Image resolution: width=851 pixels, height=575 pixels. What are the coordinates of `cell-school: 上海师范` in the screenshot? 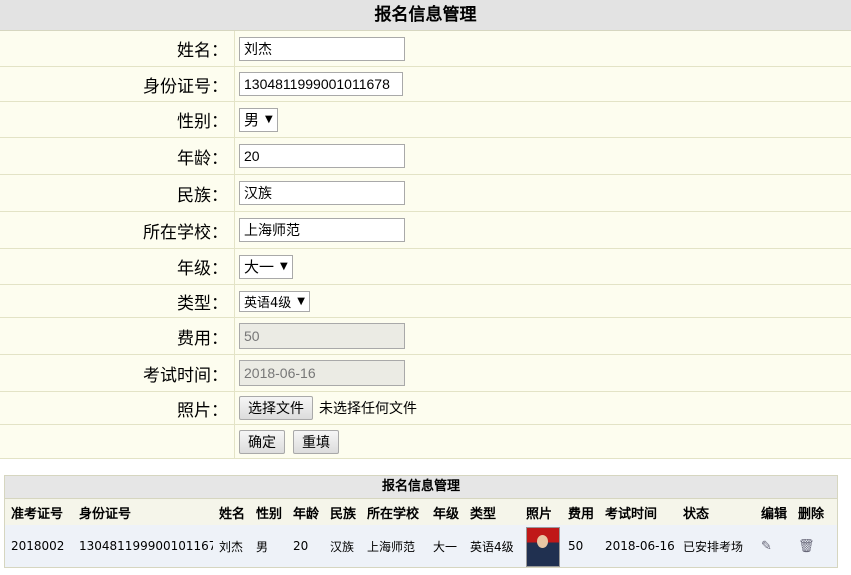 It's located at (391, 546).